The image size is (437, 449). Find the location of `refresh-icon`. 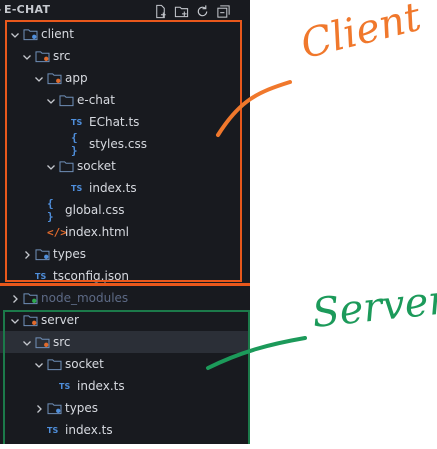

refresh-icon is located at coordinates (202, 11).